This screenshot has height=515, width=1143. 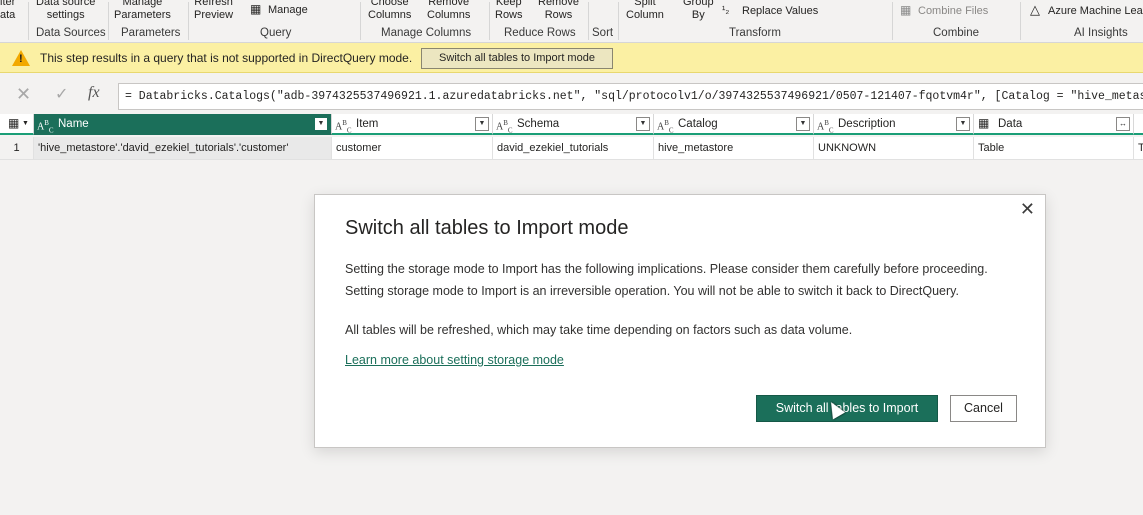 I want to click on table-cell: customer, so click(x=412, y=148).